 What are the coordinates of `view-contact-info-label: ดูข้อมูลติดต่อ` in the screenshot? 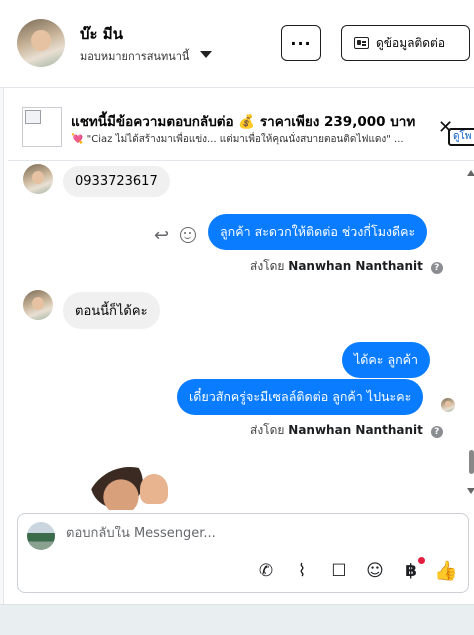 It's located at (411, 43).